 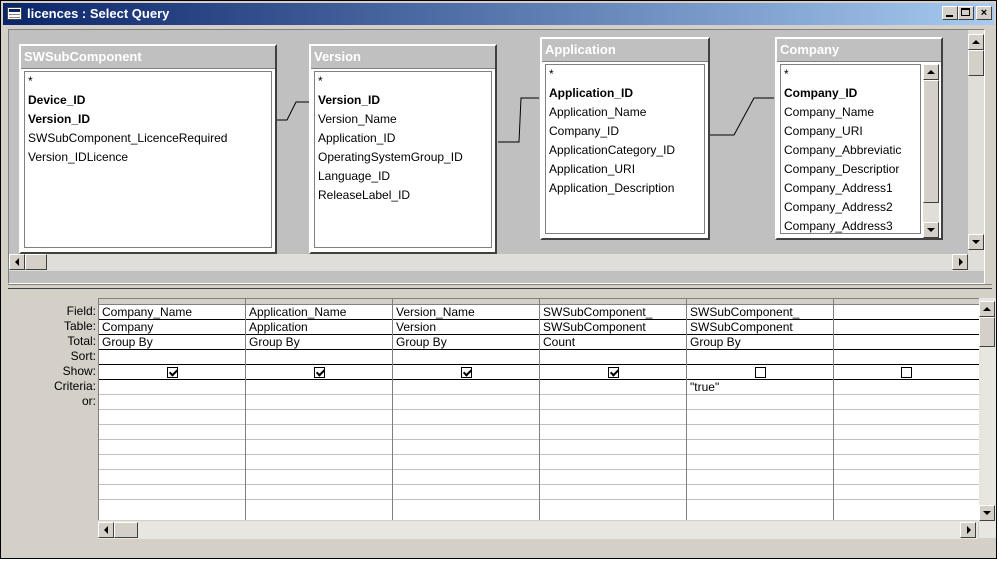 What do you see at coordinates (625, 169) in the screenshot?
I see `field-item: Application_URI` at bounding box center [625, 169].